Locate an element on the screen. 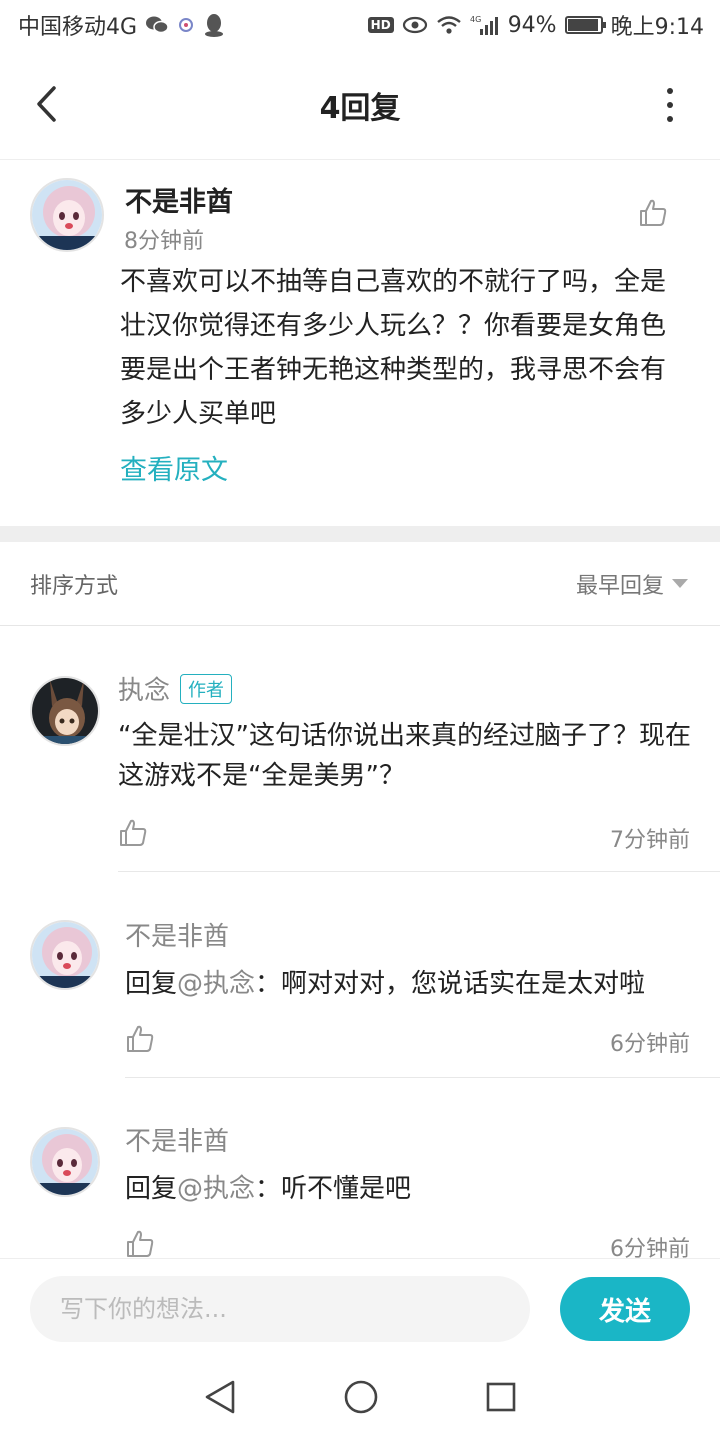 Image resolution: width=720 pixels, height=1440 pixels. battery-icon is located at coordinates (585, 25).